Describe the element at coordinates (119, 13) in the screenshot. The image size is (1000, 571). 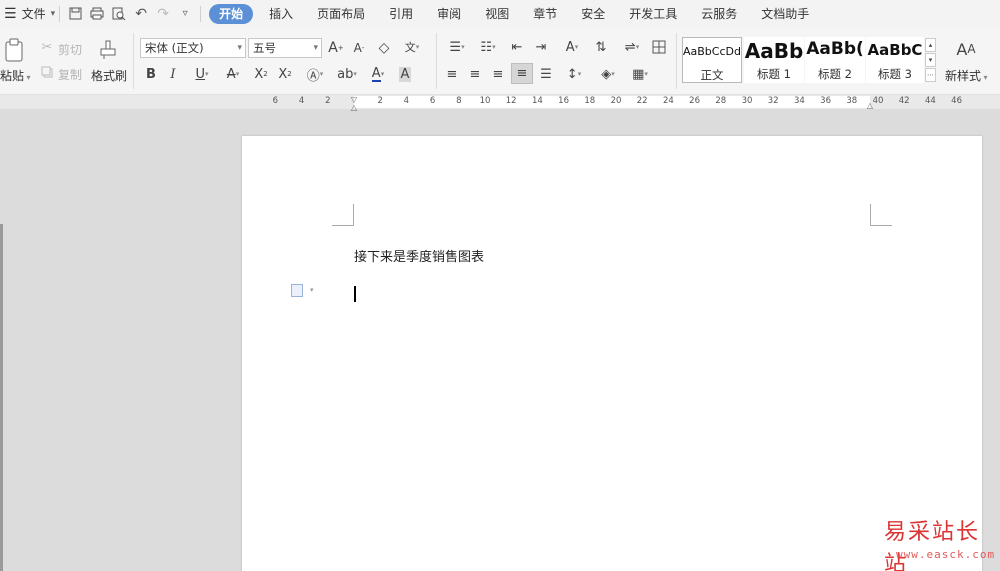
I see `print-preview-icon` at that location.